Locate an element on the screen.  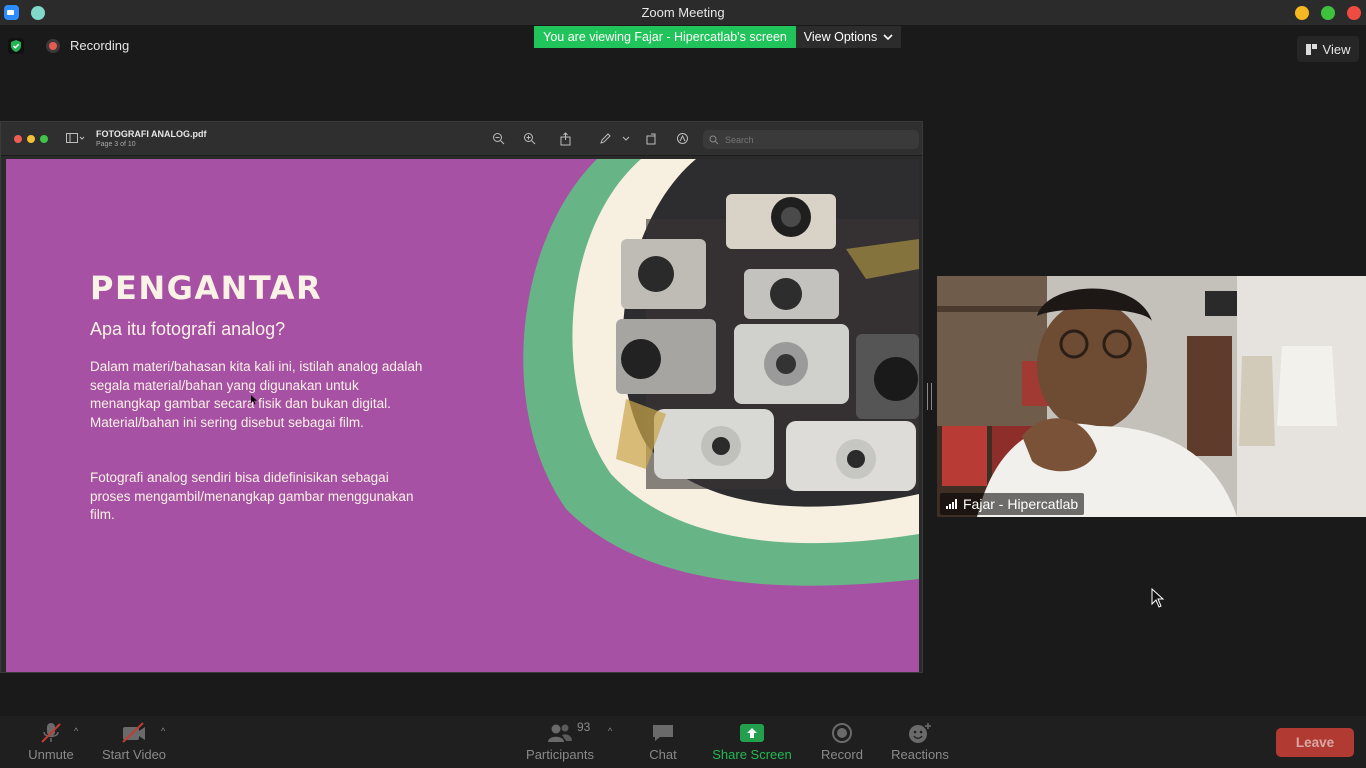
minimize-button is located at coordinates (1302, 13).